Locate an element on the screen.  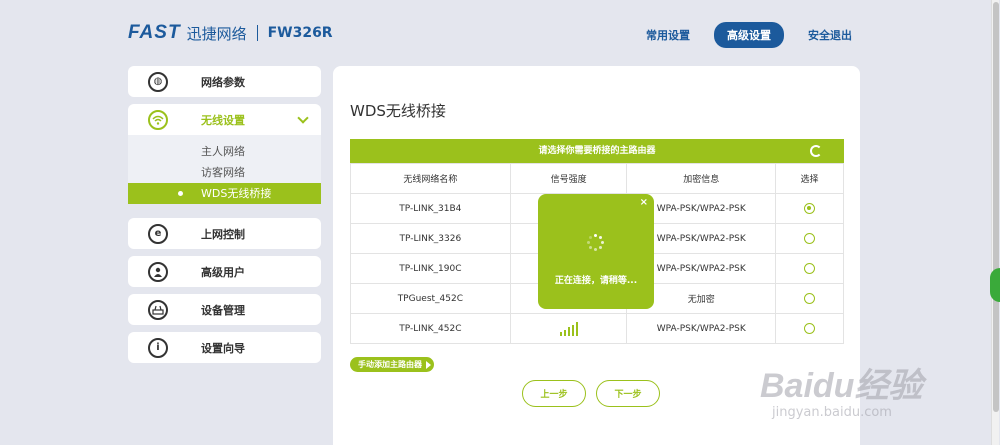
scrollbar-thumb is located at coordinates (996, 207).